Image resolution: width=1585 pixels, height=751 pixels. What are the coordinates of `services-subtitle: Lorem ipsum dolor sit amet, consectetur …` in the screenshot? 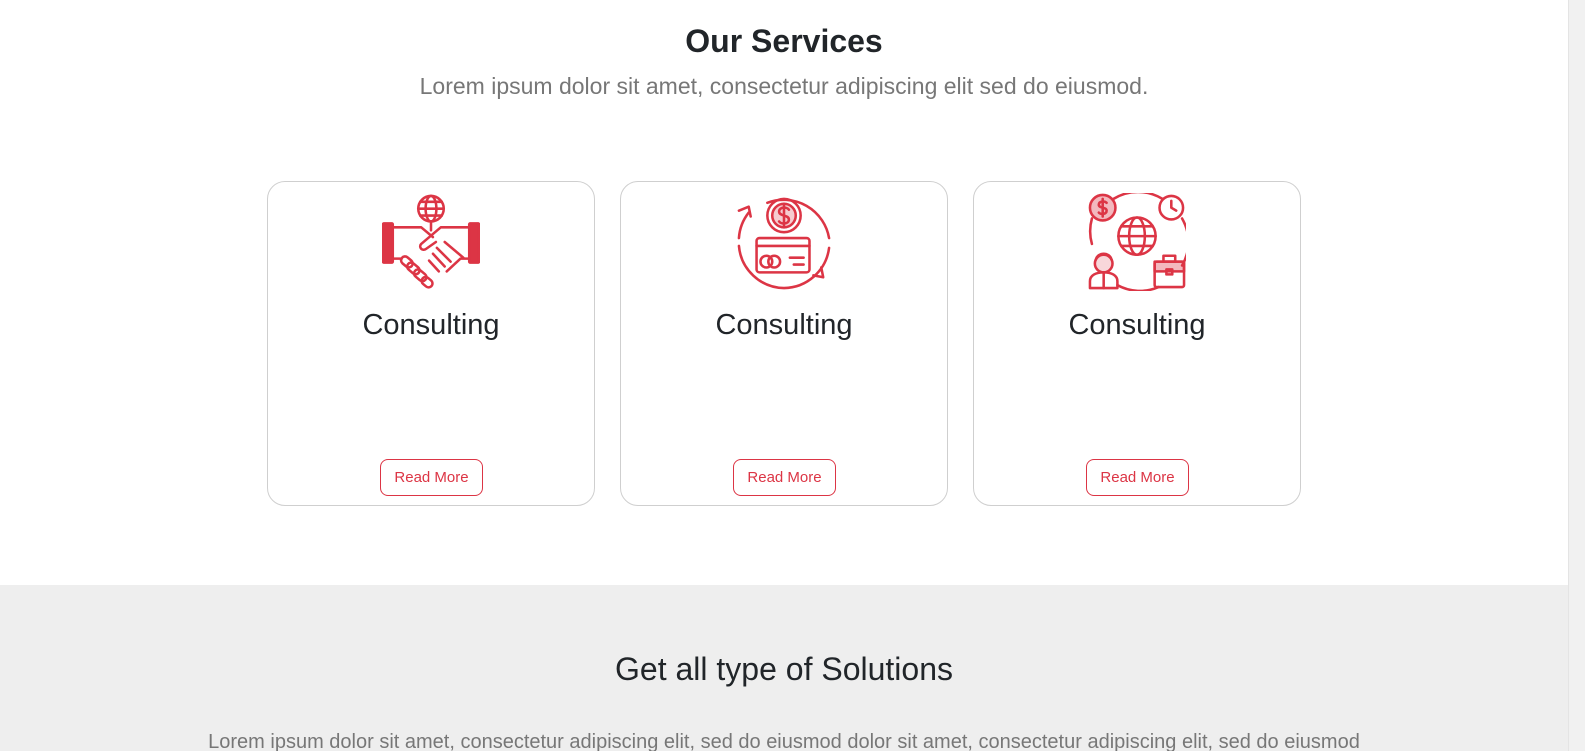 It's located at (784, 86).